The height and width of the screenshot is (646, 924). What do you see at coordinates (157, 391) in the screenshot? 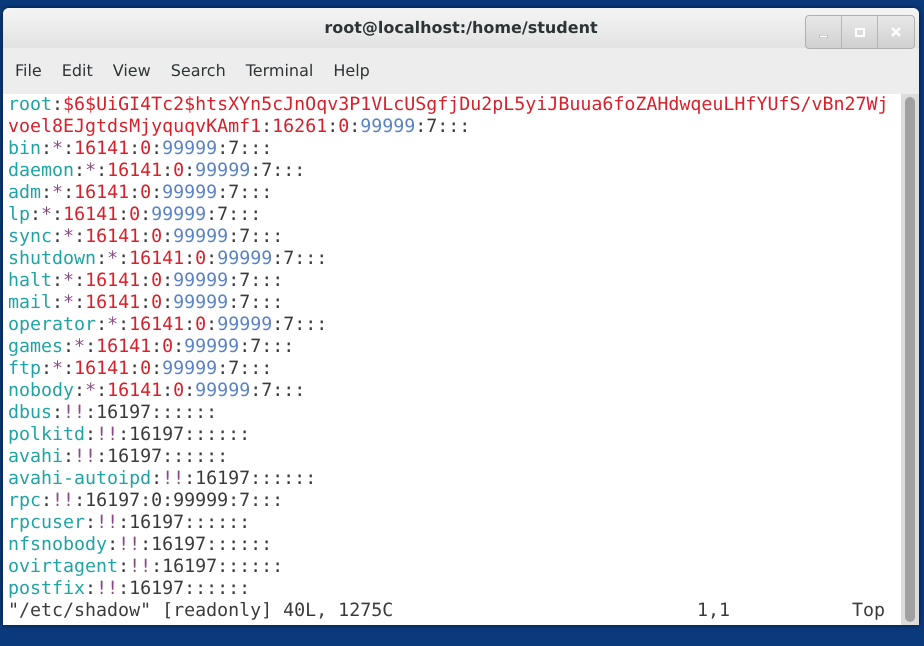
I see `terminal-line: nobody:*:16141:0:99999:7:::` at bounding box center [157, 391].